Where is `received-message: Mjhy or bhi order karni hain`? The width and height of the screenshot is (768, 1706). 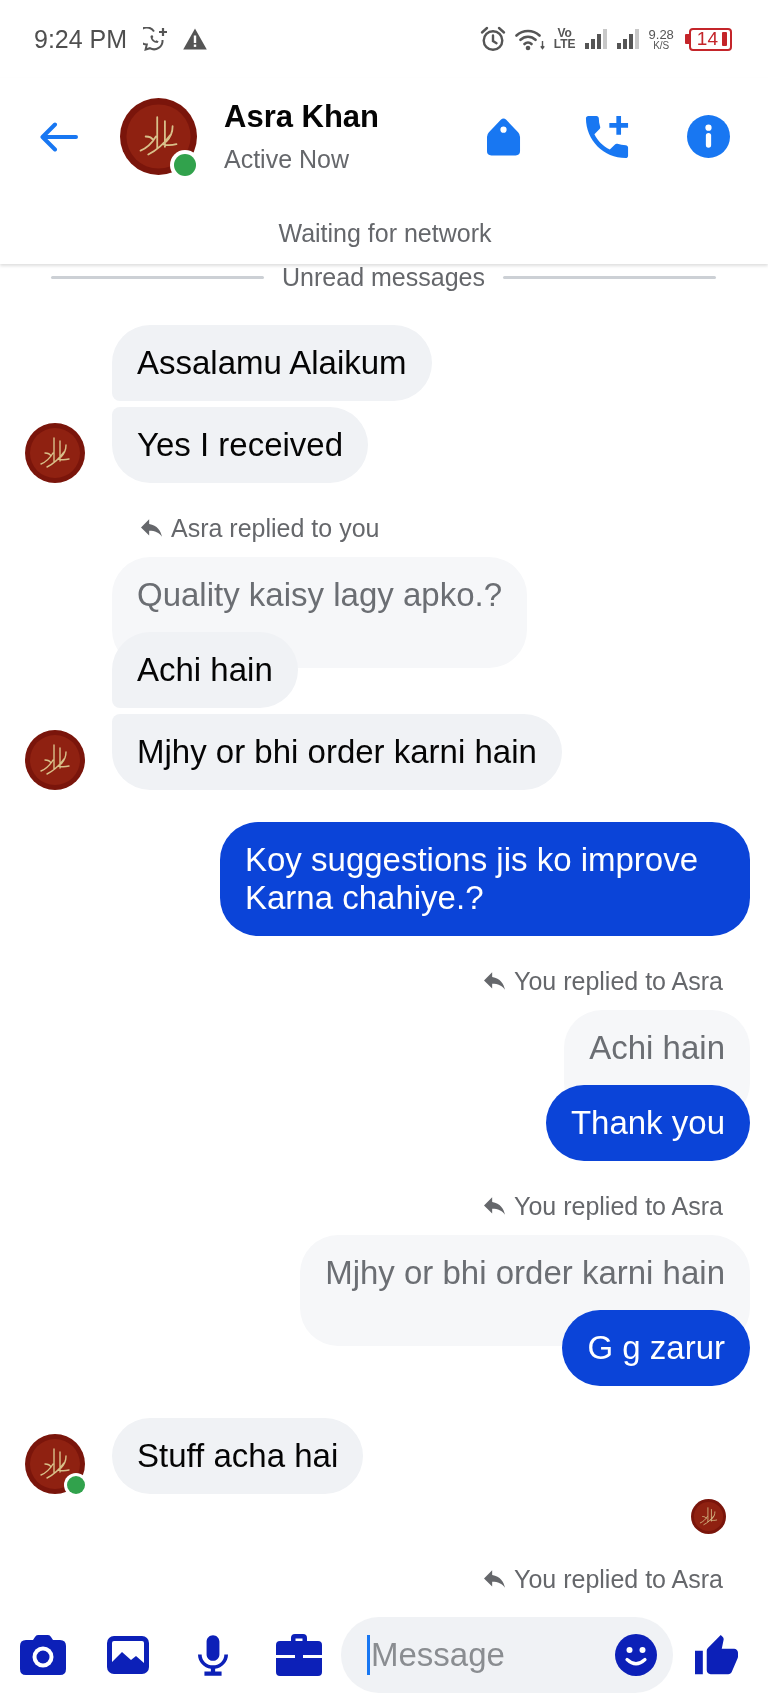
received-message: Mjhy or bhi order karni hain is located at coordinates (337, 752).